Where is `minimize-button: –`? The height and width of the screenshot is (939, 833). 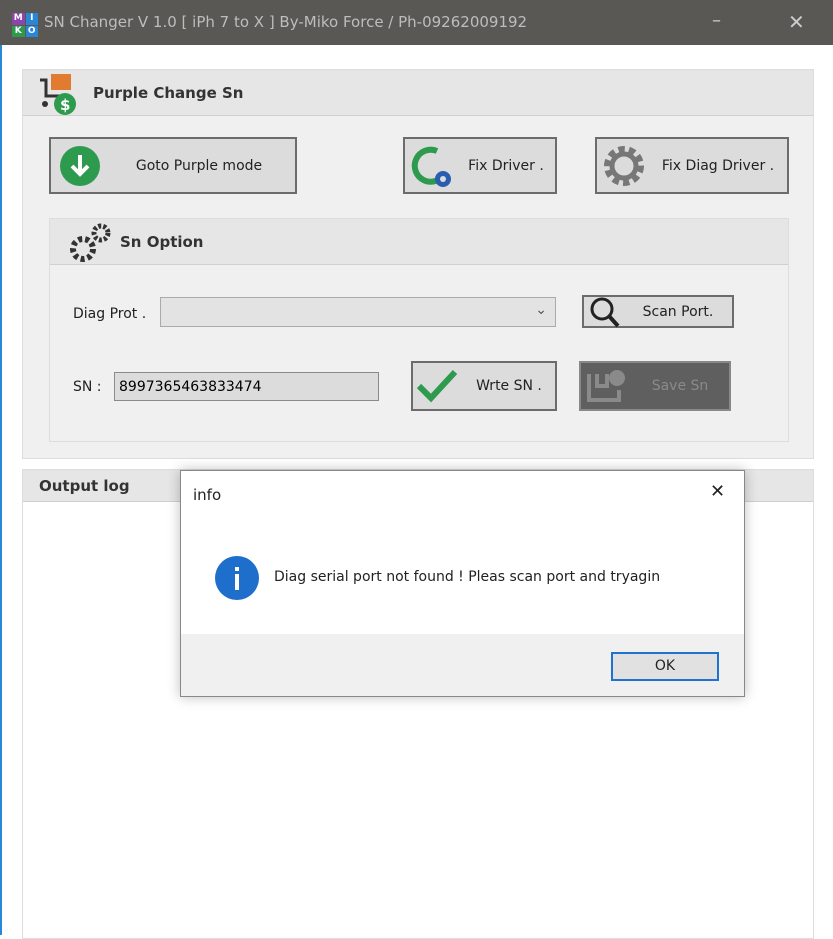 minimize-button: – is located at coordinates (716, 20).